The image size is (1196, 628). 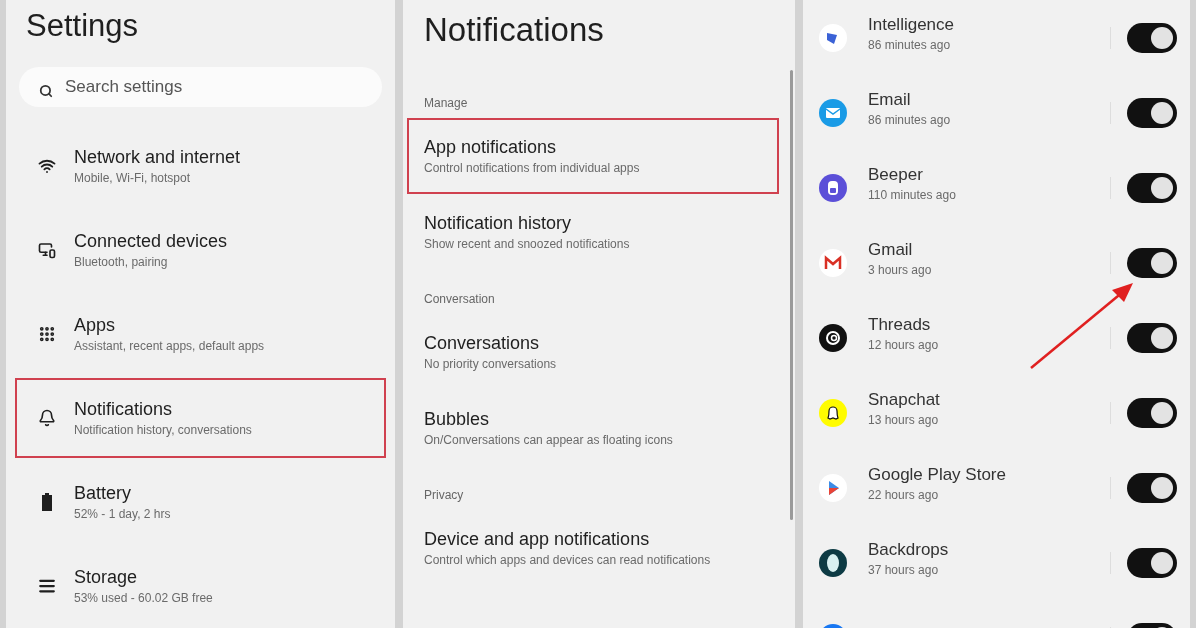 I want to click on item-title: Network and internet, so click(x=157, y=157).